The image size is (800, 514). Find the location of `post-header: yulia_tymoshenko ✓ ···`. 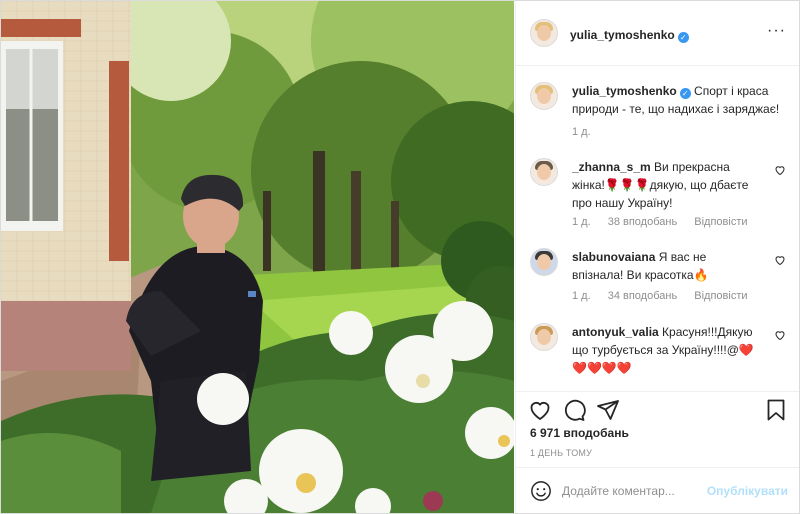

post-header: yulia_tymoshenko ✓ ··· is located at coordinates (657, 33).